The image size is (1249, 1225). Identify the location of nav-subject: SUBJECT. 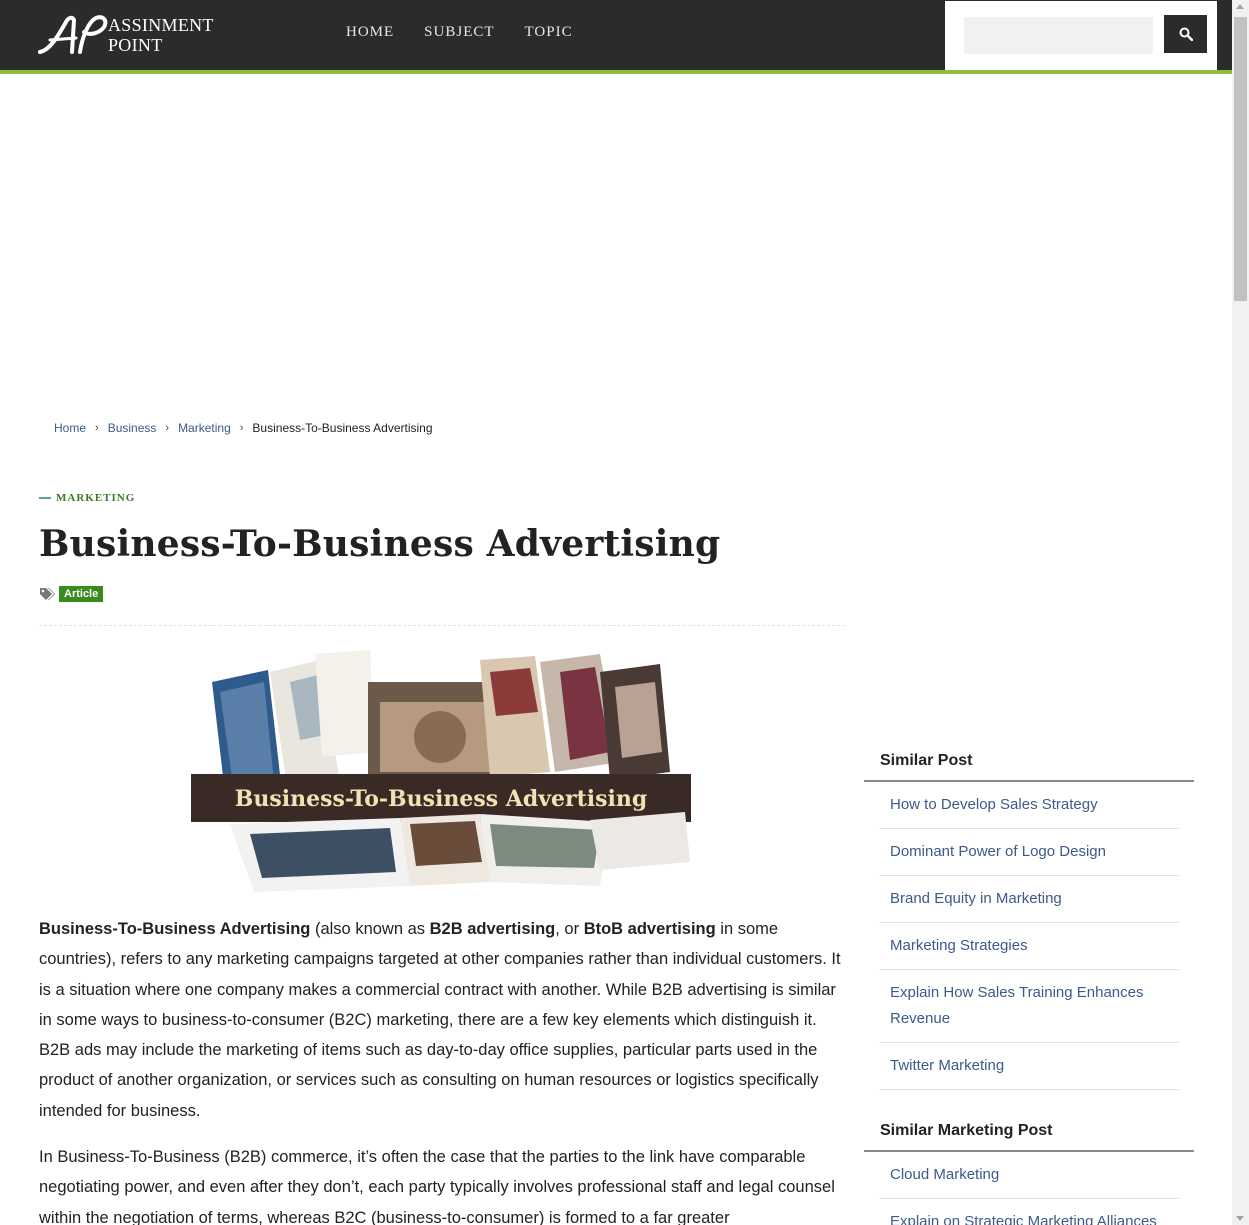
(459, 32).